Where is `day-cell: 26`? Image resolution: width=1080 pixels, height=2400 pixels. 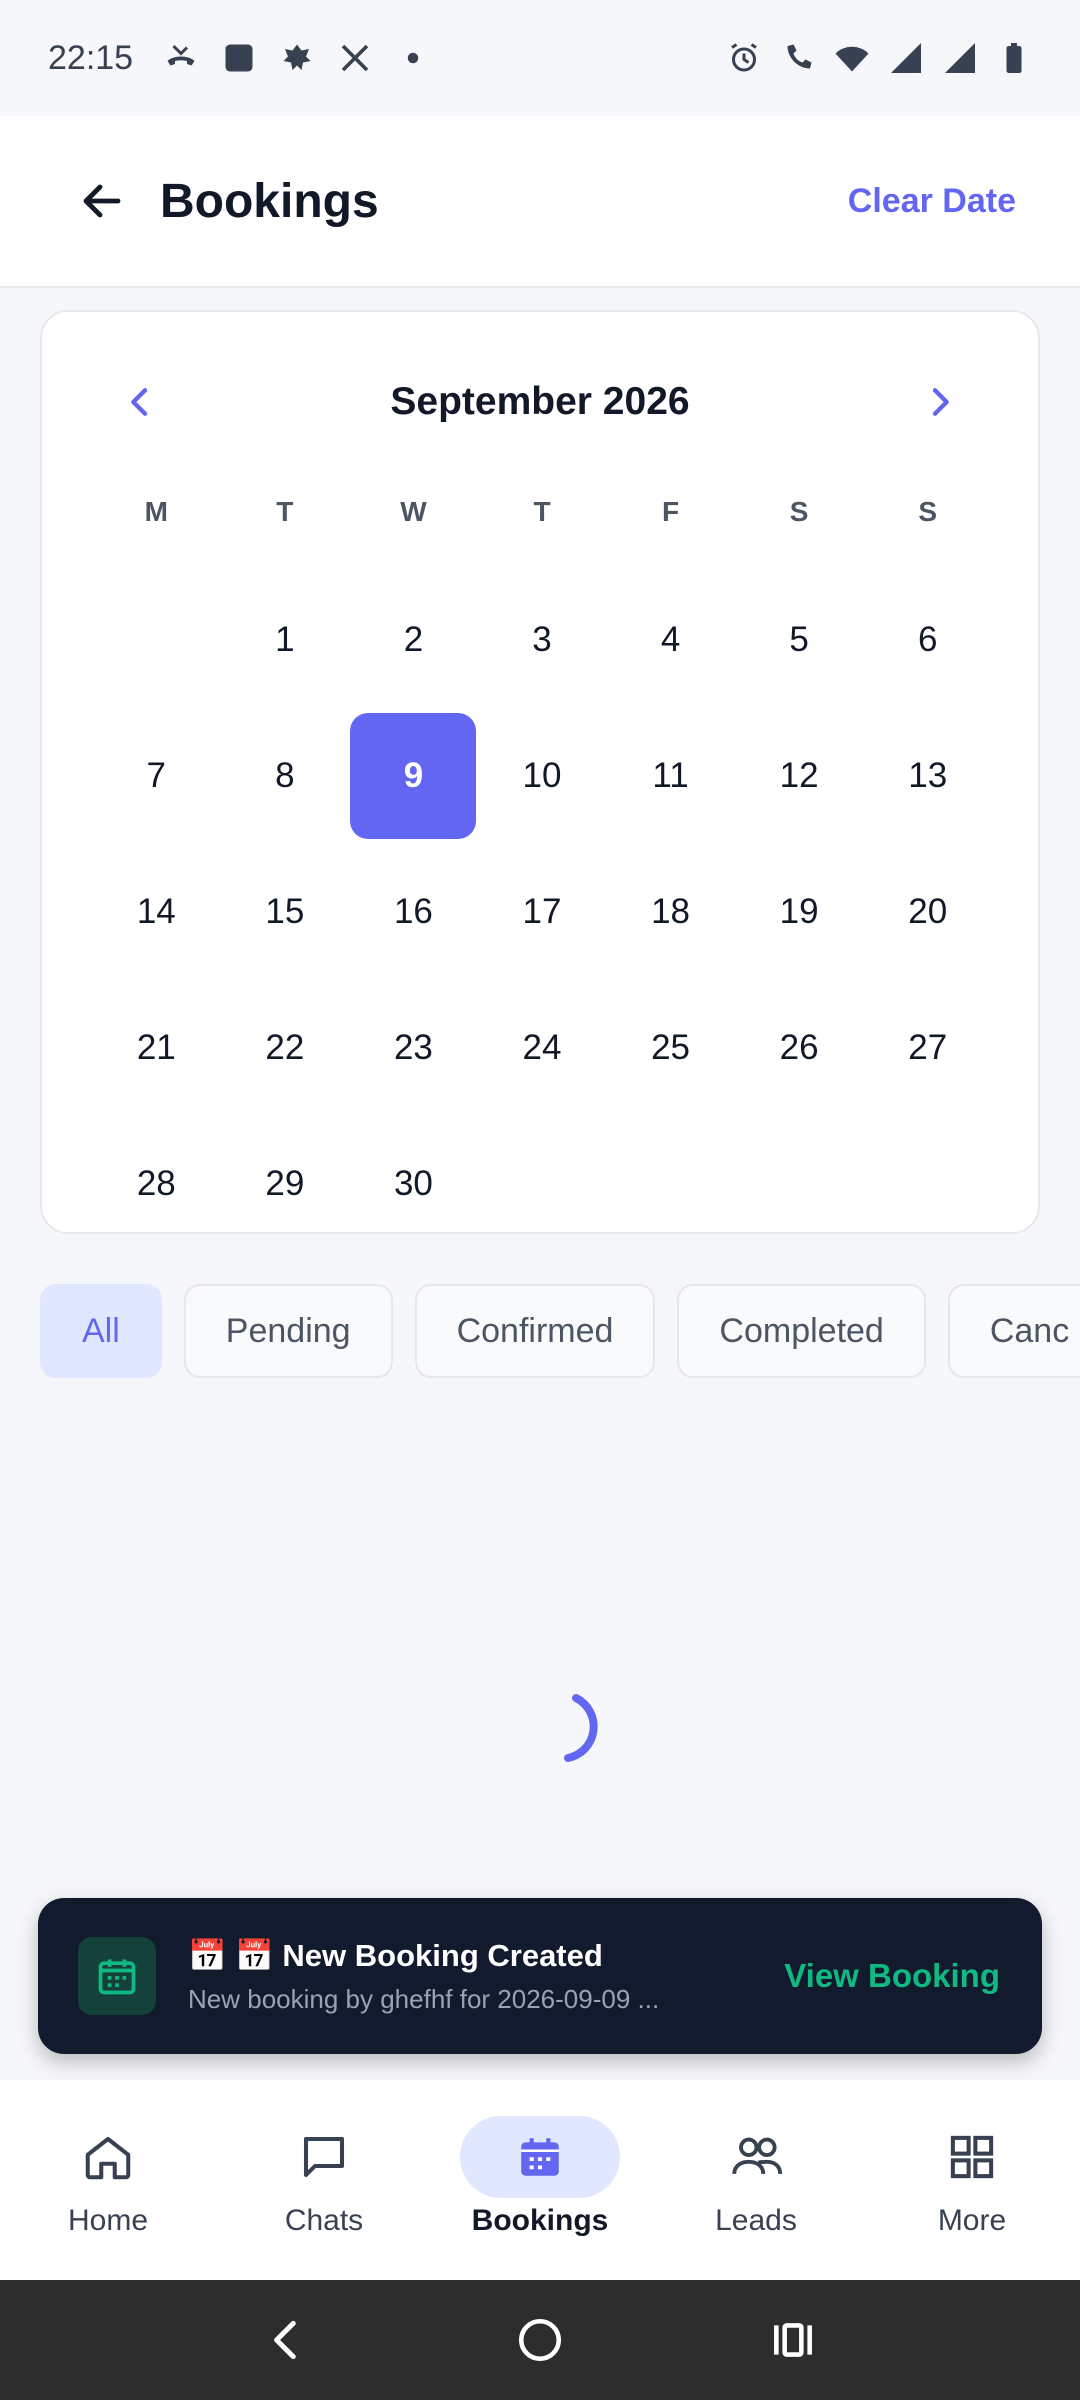 day-cell: 26 is located at coordinates (799, 1048).